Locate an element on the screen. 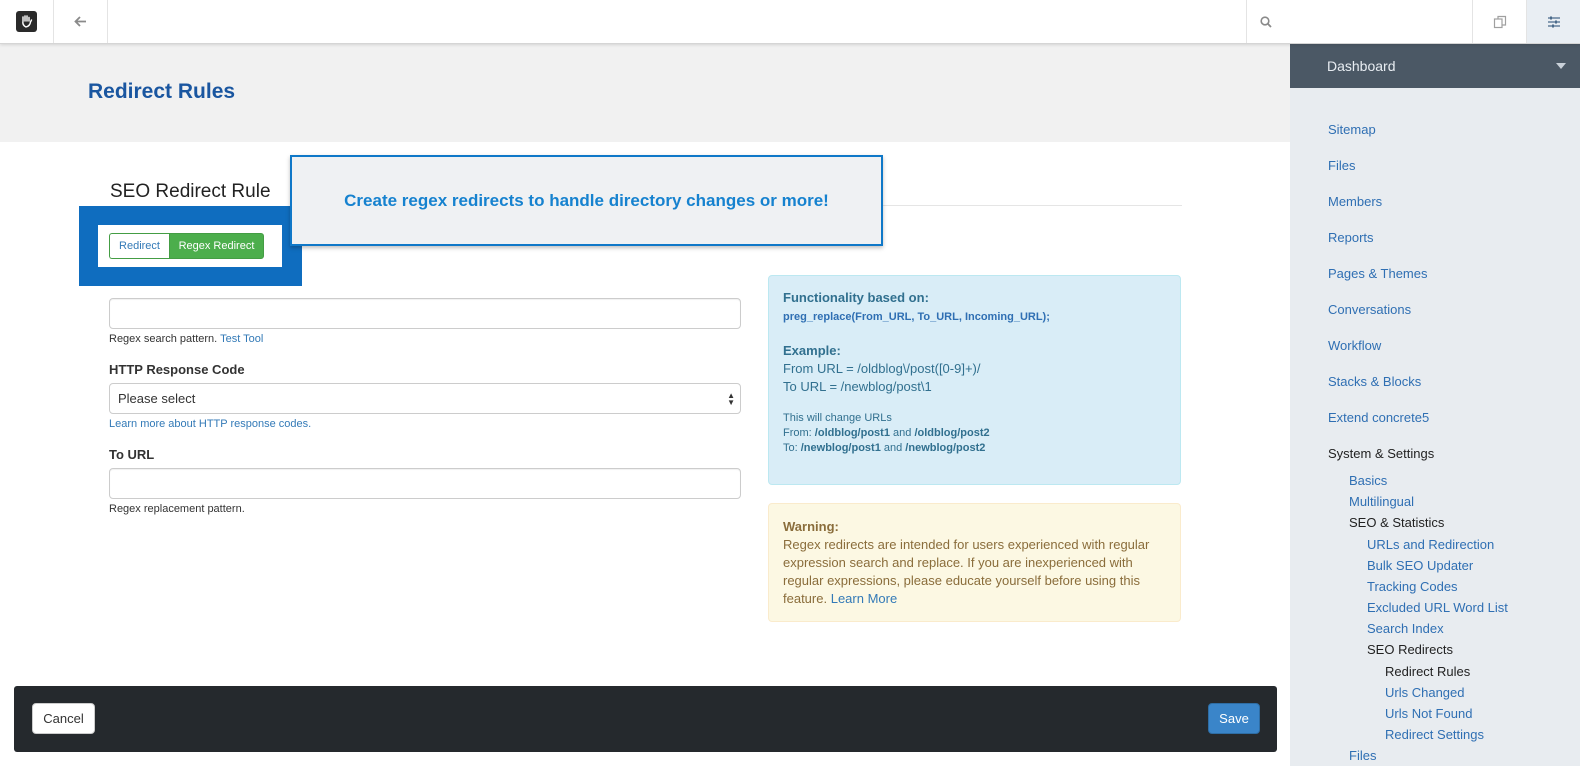 The image size is (1580, 766). to-prefix: To: is located at coordinates (790, 448).